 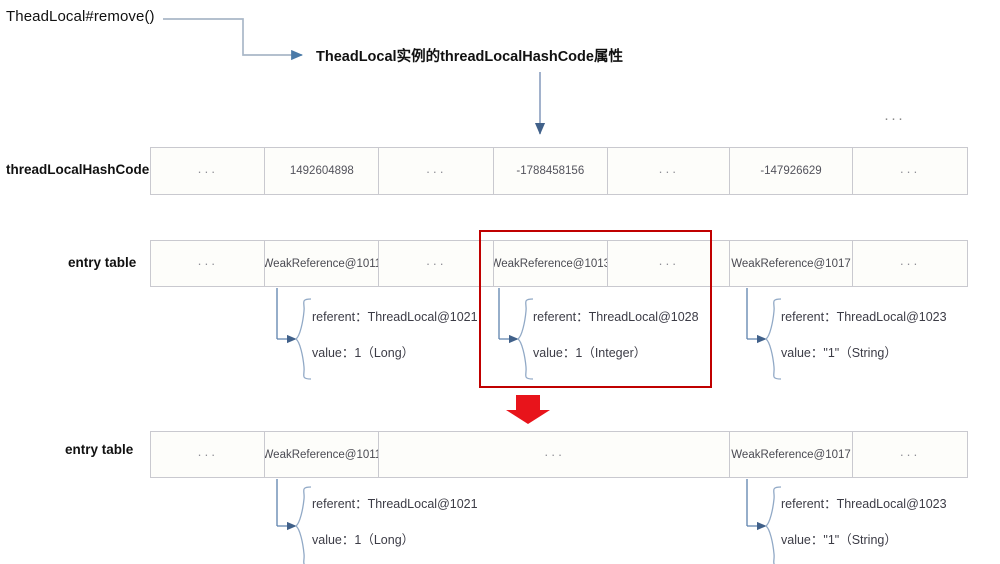 I want to click on entry-brace-1011-after, so click(x=294, y=521).